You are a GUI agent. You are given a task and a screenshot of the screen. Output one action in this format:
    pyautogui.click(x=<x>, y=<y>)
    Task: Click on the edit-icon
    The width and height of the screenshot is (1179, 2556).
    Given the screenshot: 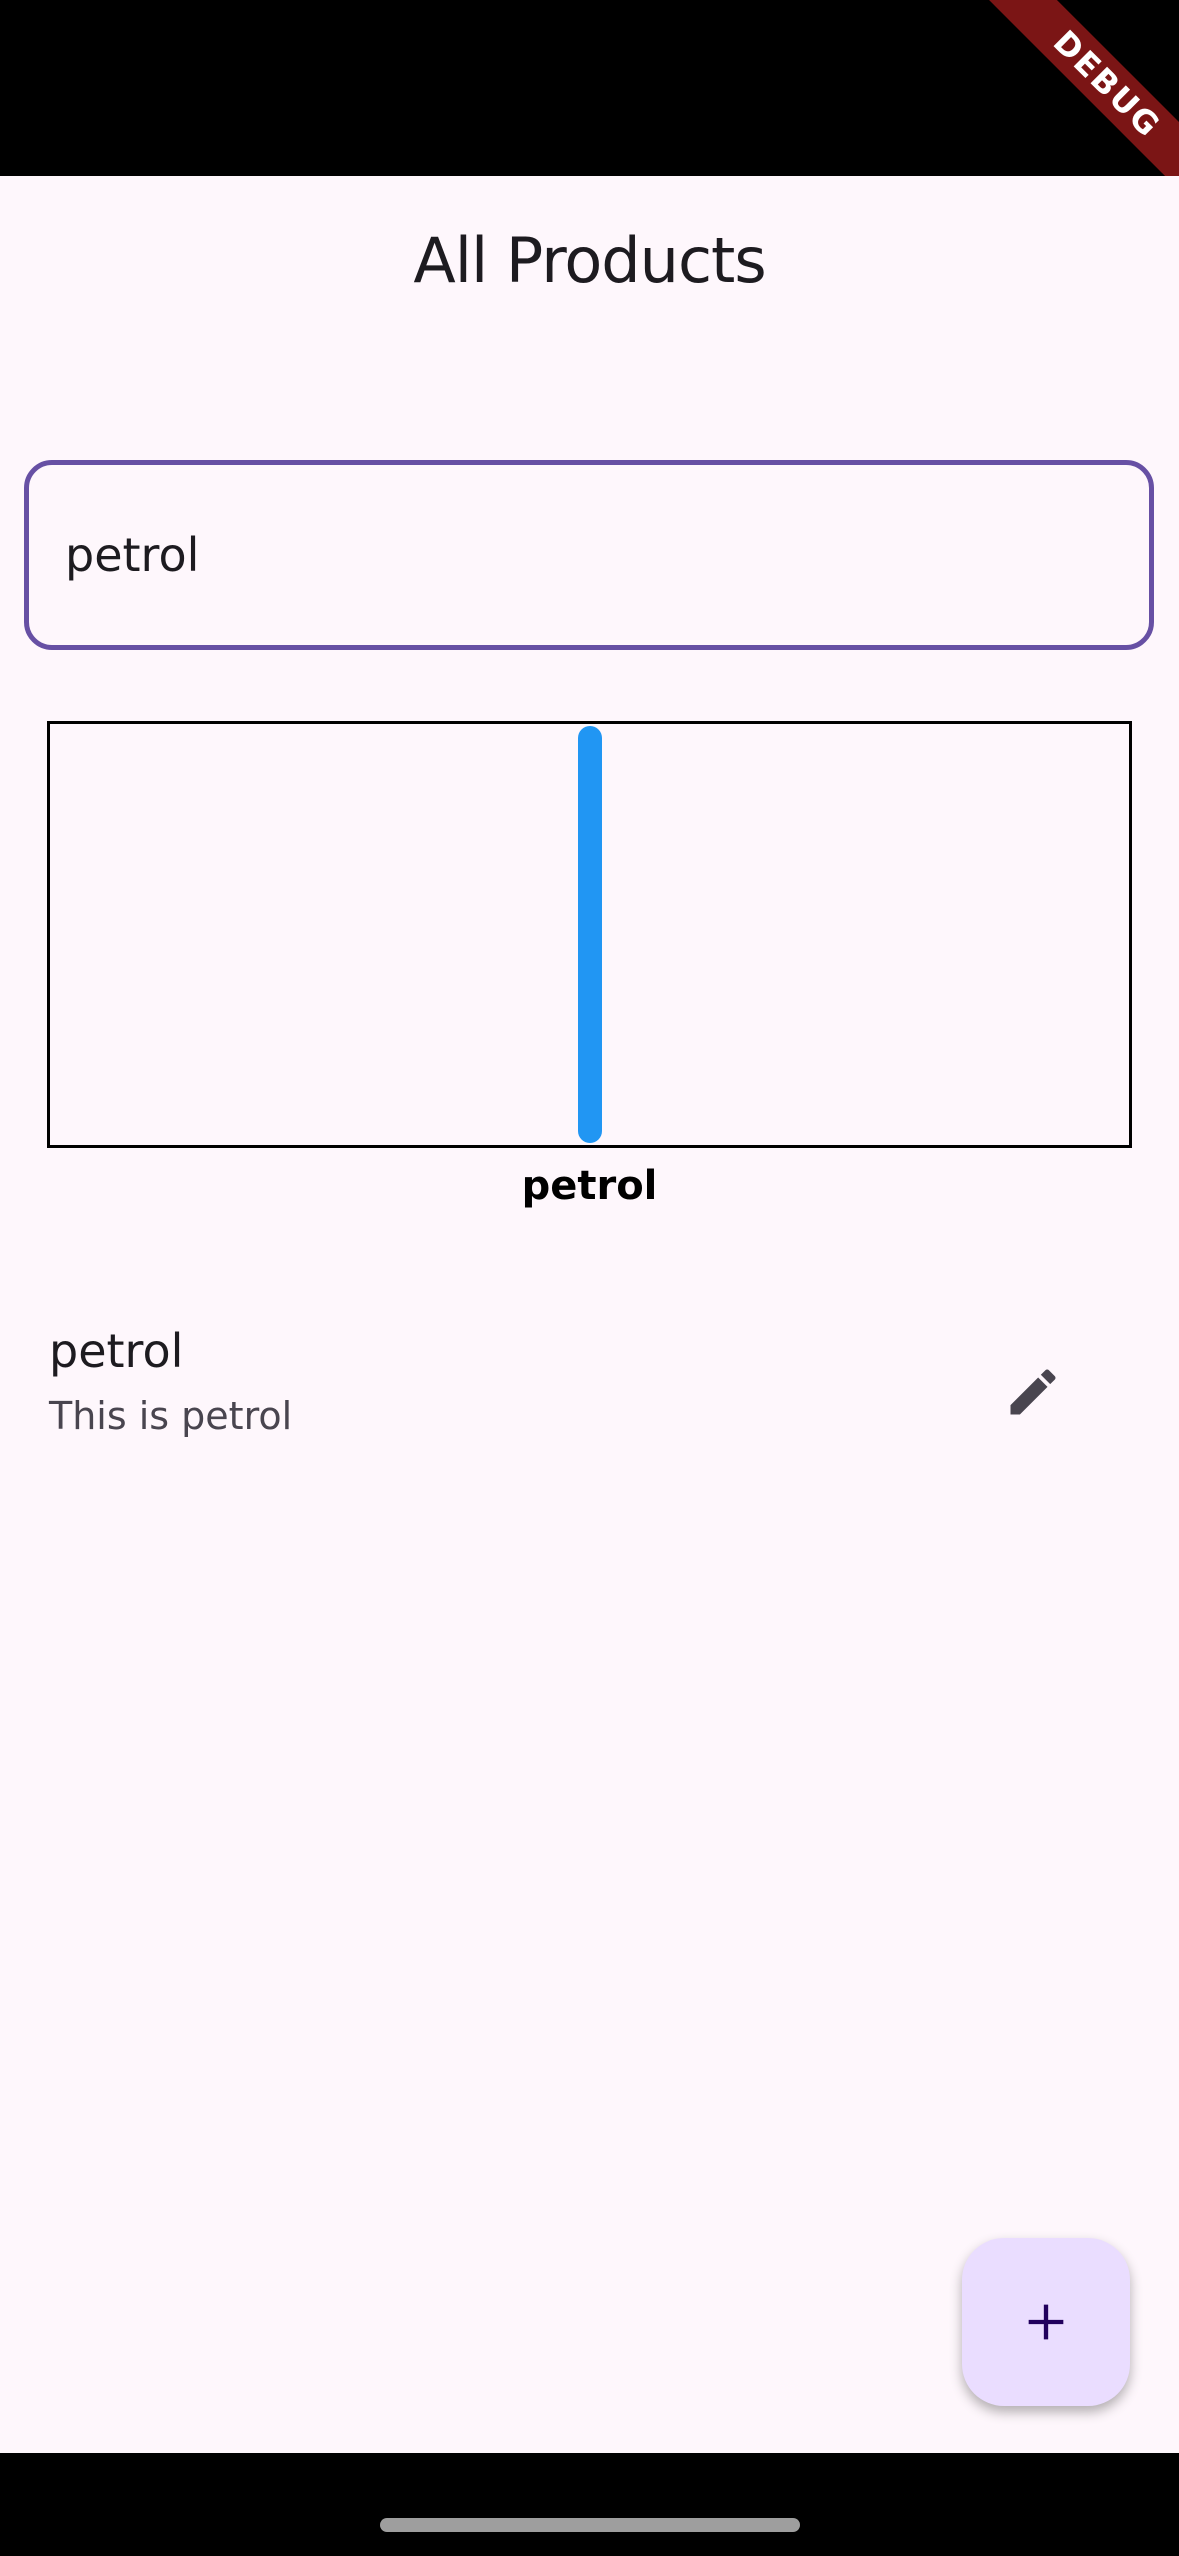 What is the action you would take?
    pyautogui.click(x=1033, y=1392)
    